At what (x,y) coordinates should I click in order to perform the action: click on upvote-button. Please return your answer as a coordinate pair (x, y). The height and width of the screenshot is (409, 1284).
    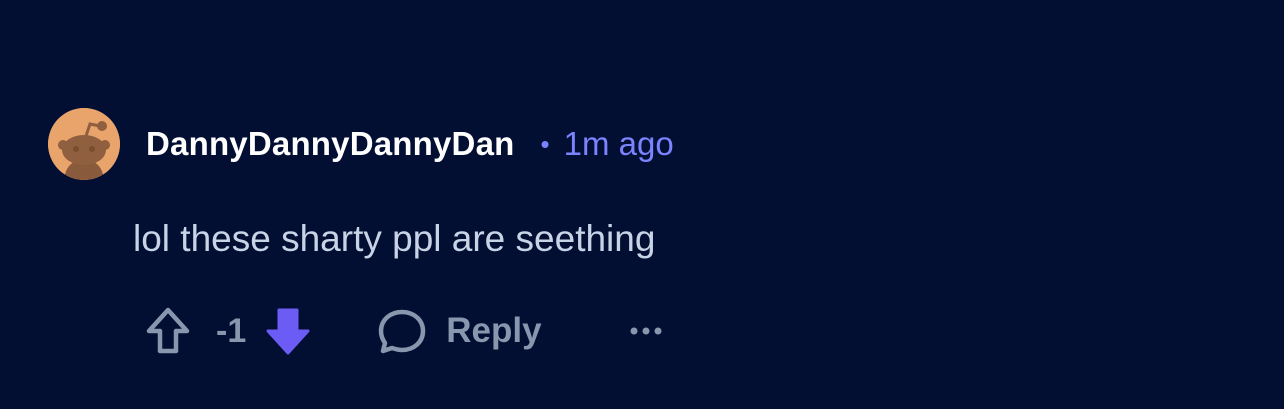
    Looking at the image, I should click on (168, 331).